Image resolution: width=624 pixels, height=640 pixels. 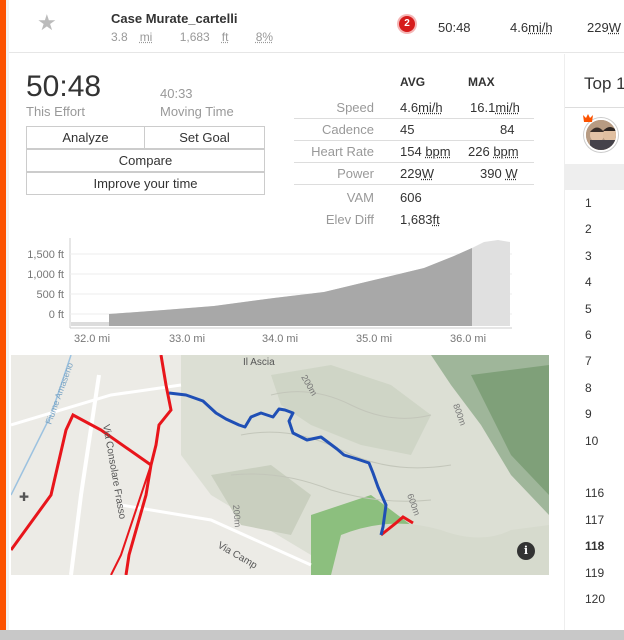 What do you see at coordinates (588, 361) in the screenshot?
I see `leaderboard-rank: 7` at bounding box center [588, 361].